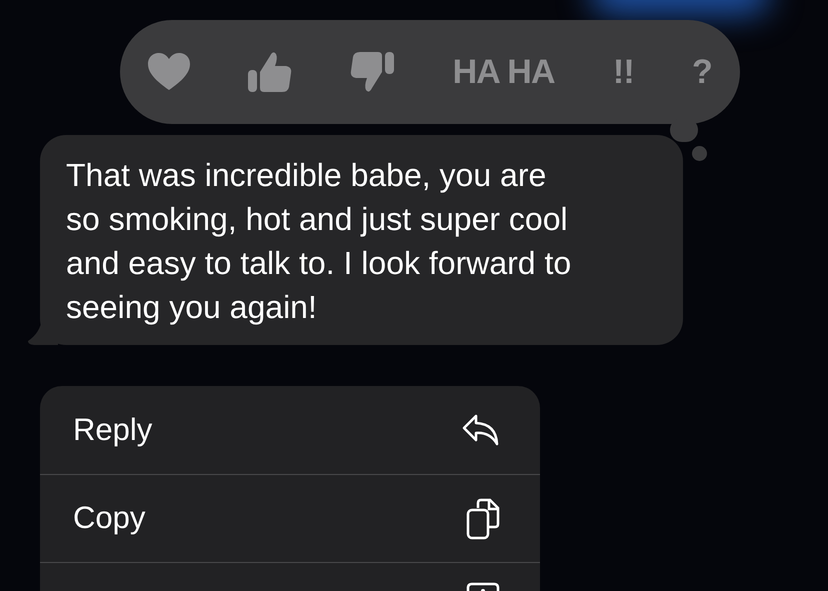  What do you see at coordinates (481, 430) in the screenshot?
I see `reply-arrow-icon` at bounding box center [481, 430].